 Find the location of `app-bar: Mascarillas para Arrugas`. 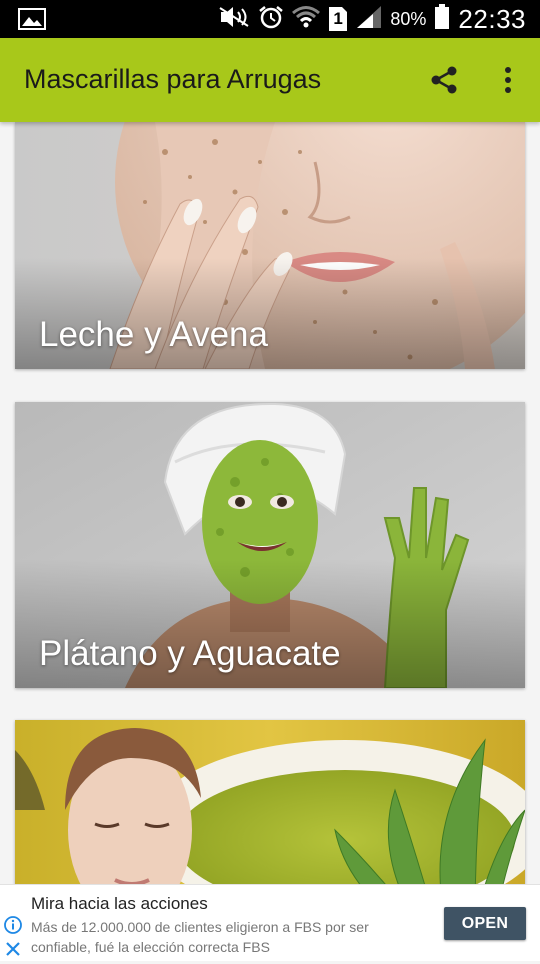

app-bar: Mascarillas para Arrugas is located at coordinates (270, 80).